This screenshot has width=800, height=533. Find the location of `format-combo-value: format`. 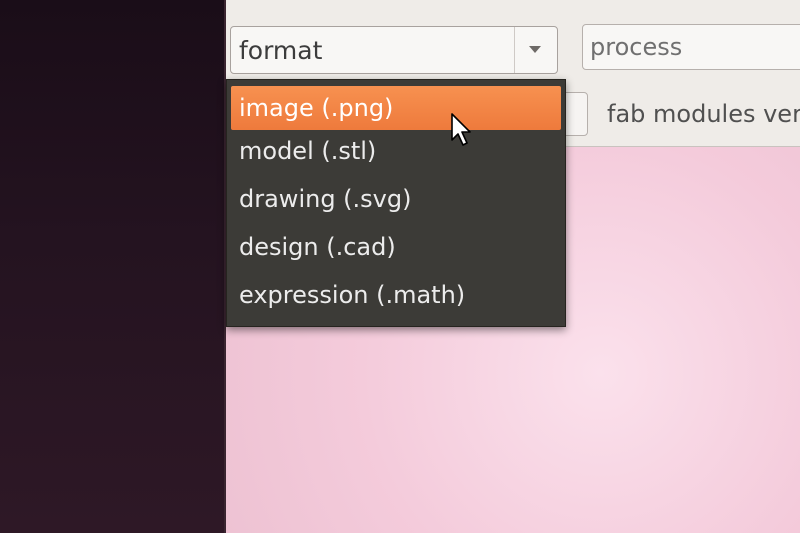

format-combo-value: format is located at coordinates (281, 50).